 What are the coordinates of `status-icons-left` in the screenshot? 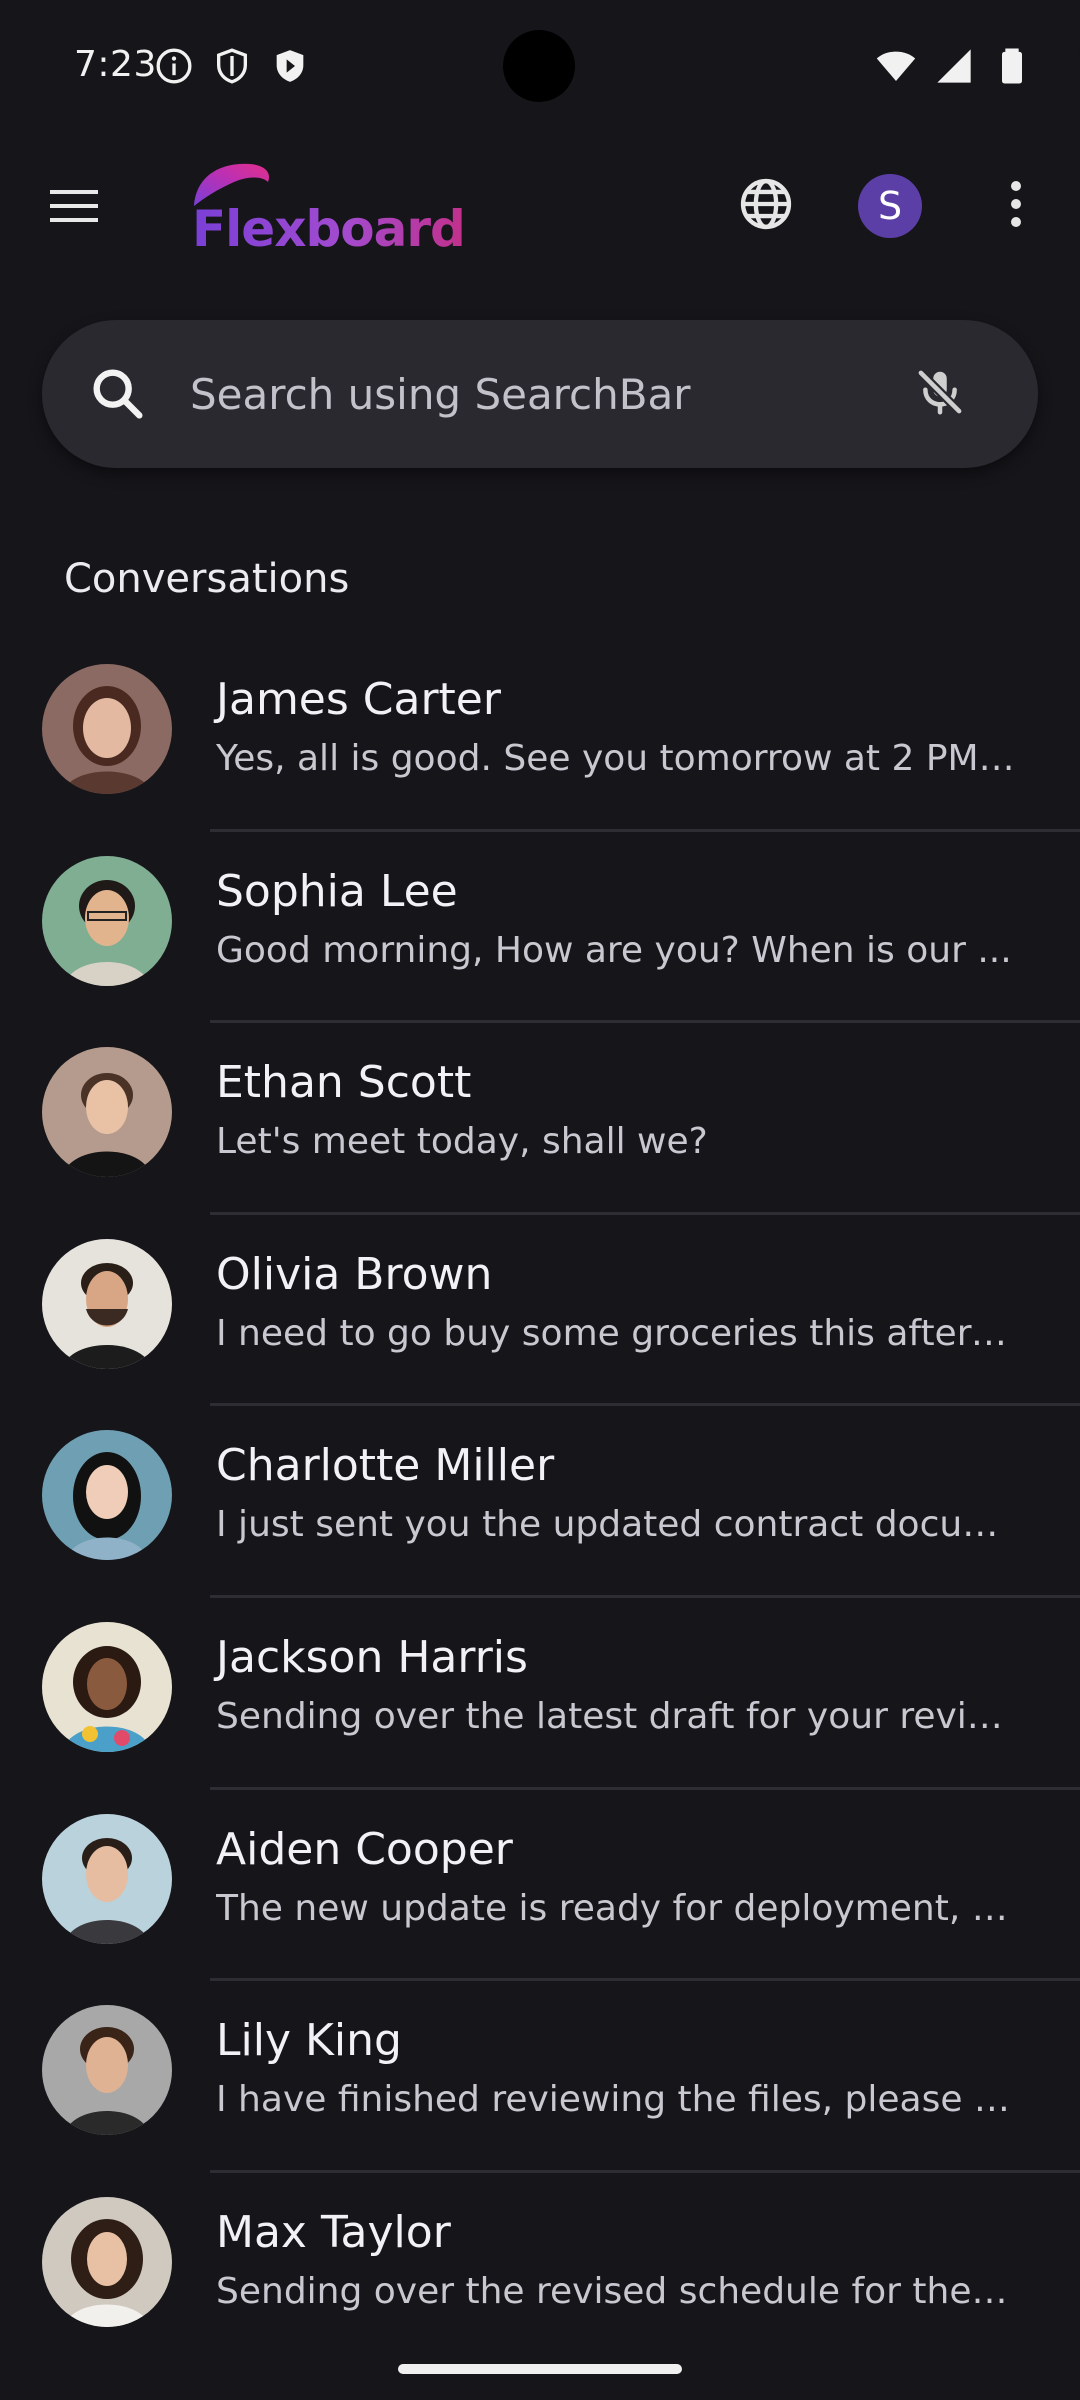 It's located at (232, 68).